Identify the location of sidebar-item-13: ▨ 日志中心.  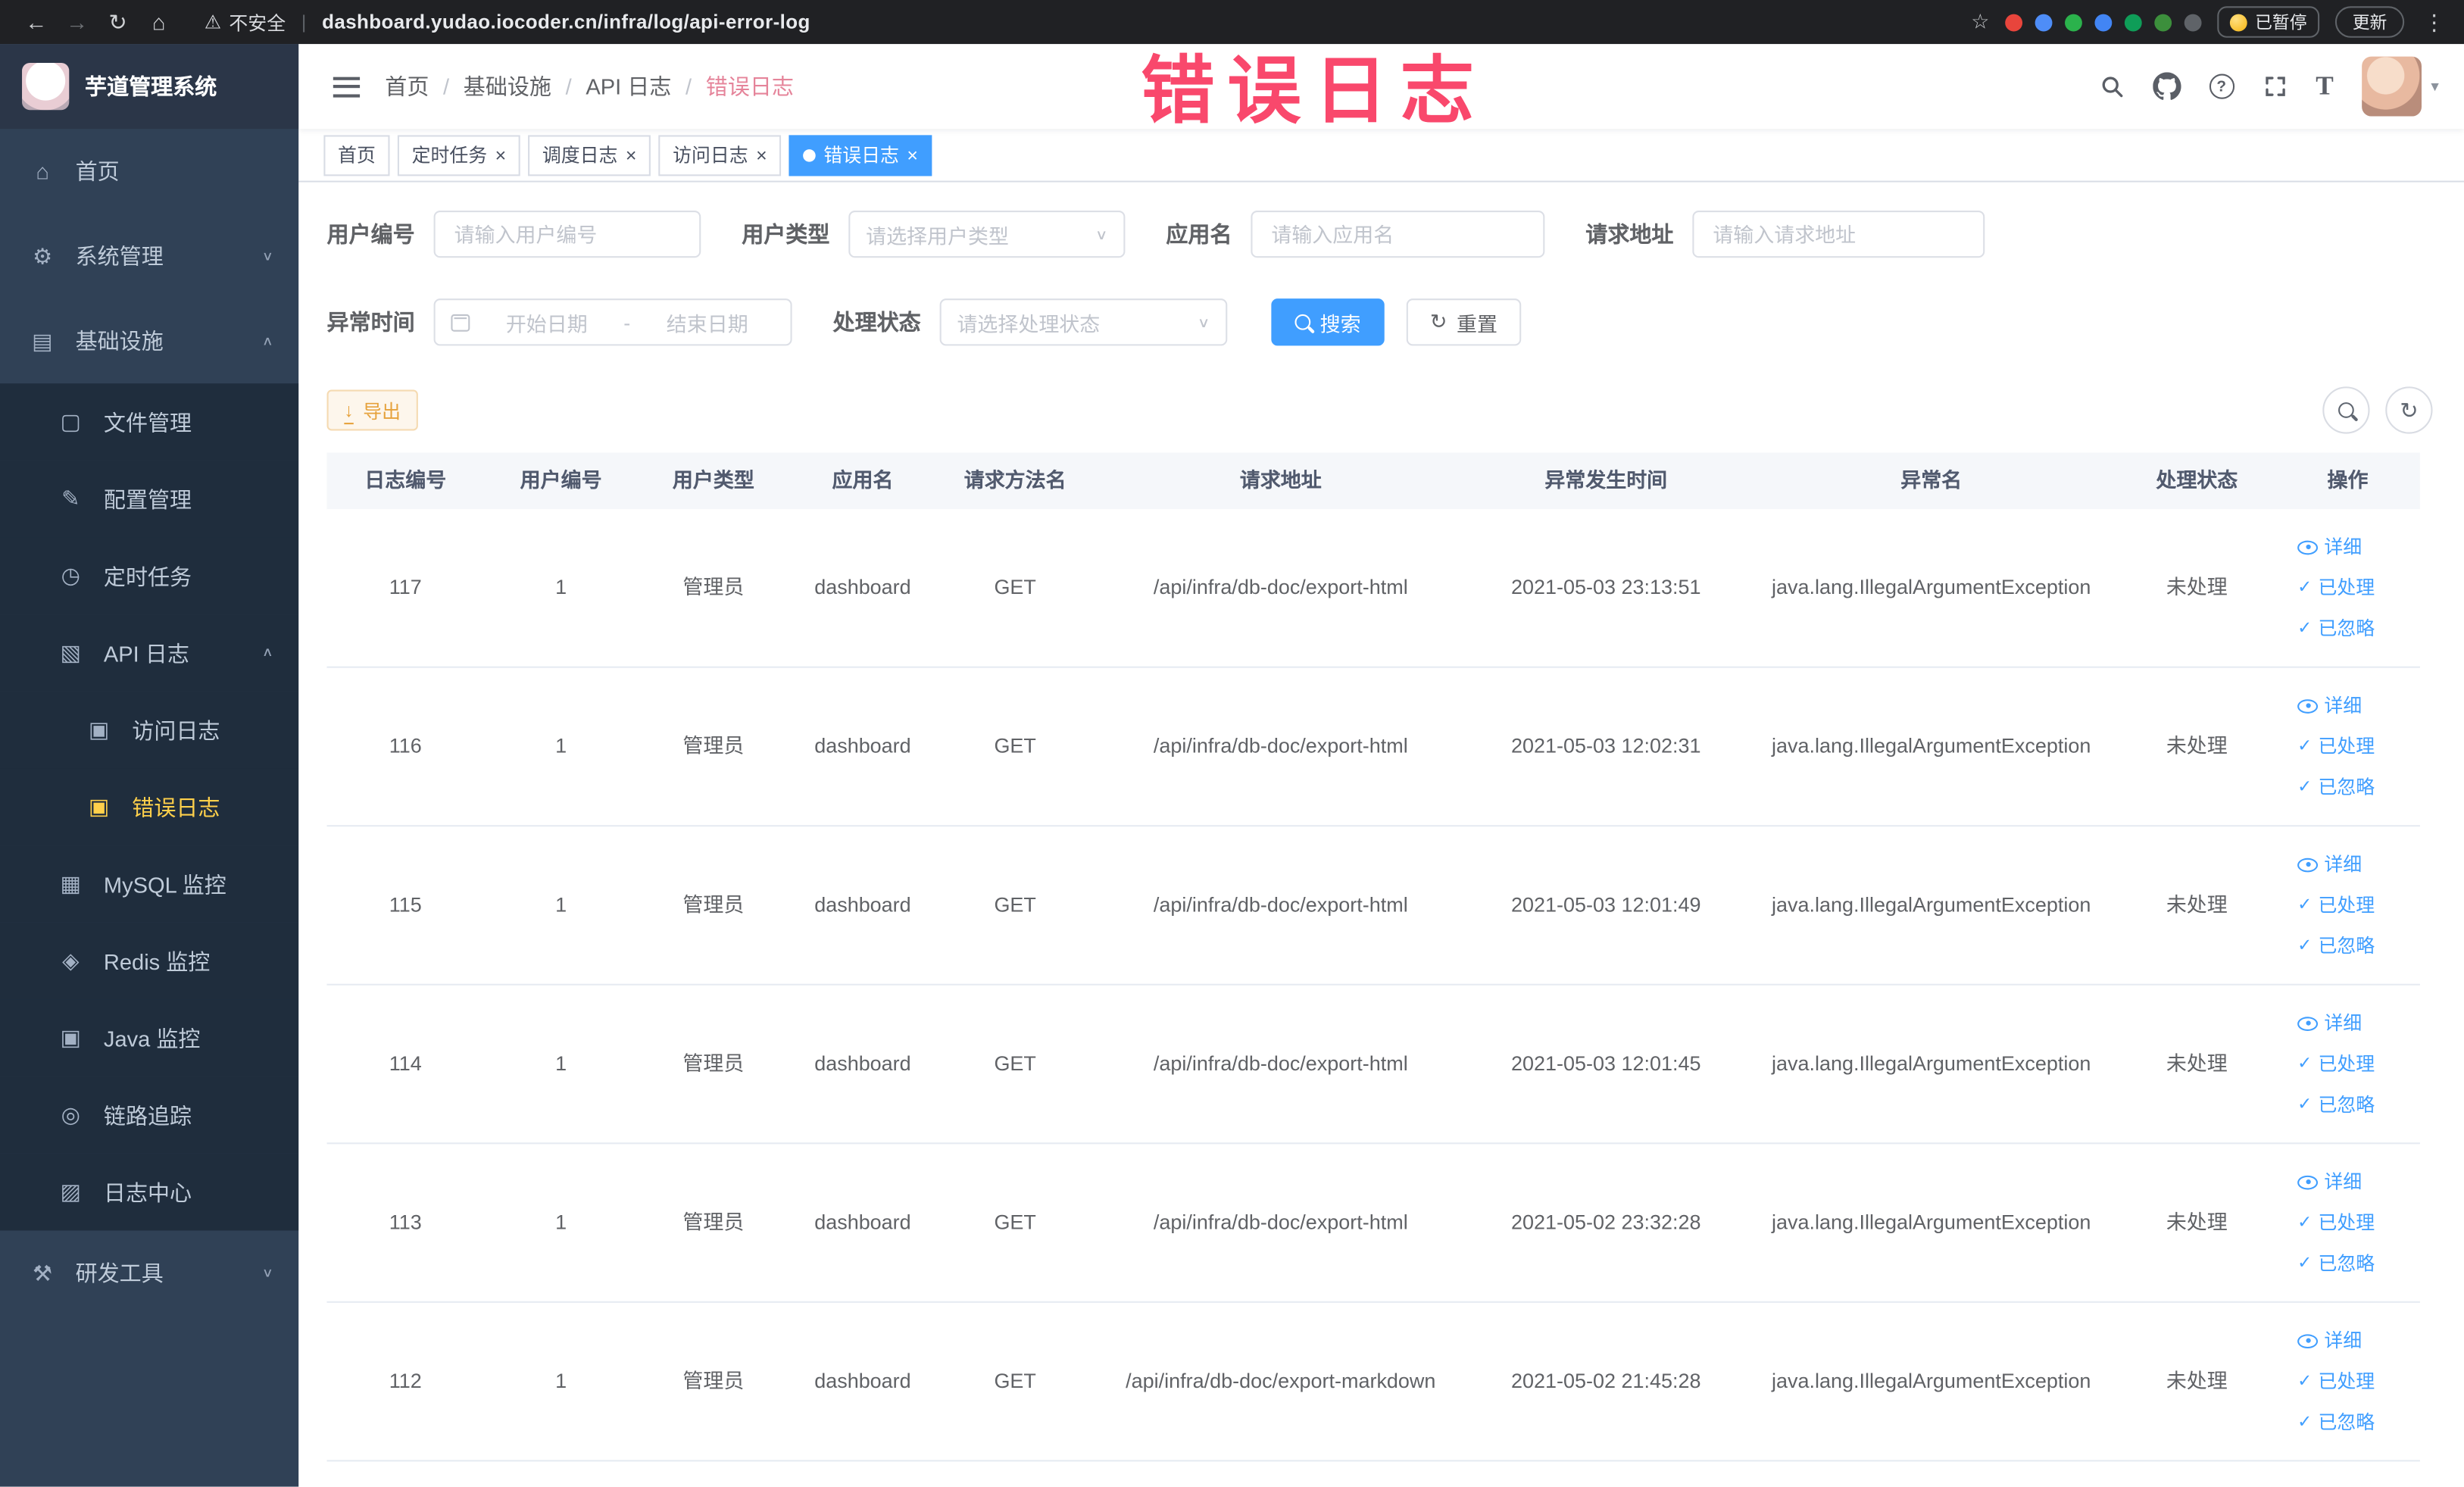
(149, 1192).